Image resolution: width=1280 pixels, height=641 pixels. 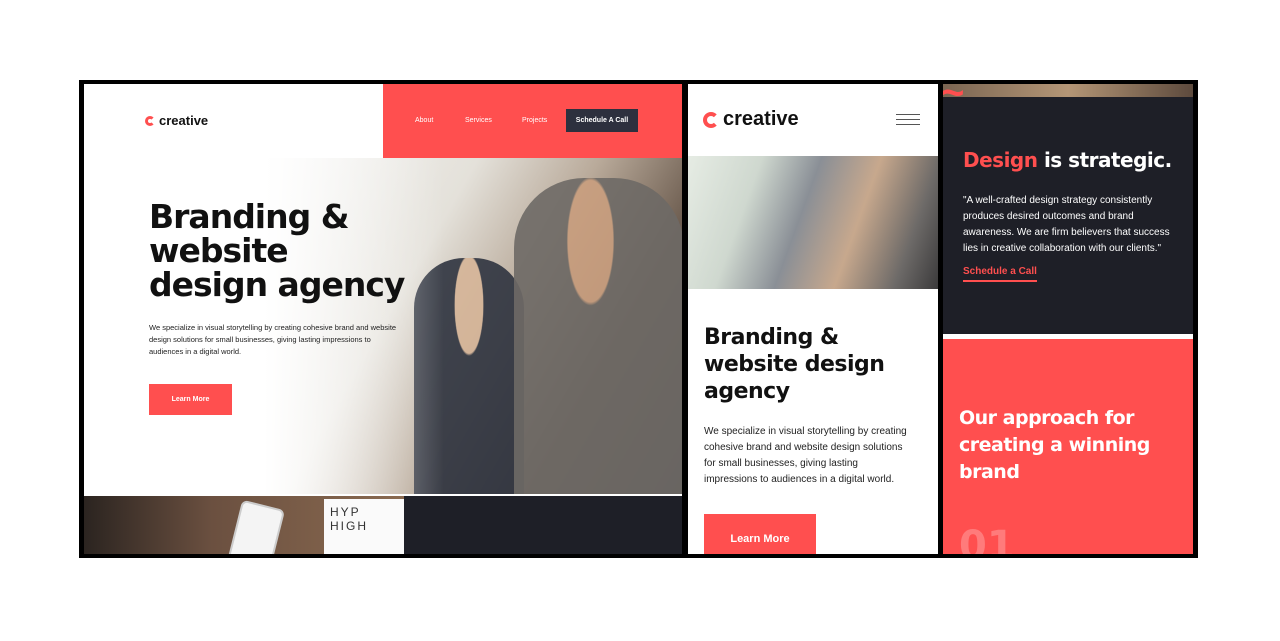 I want to click on mobile-learn-more-button: Learn More, so click(x=760, y=534).